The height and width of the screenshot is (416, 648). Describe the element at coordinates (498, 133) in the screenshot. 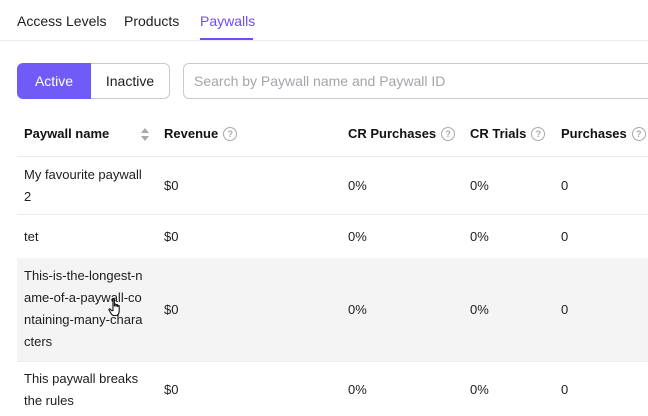

I see `column-header-label: CR Trials` at that location.